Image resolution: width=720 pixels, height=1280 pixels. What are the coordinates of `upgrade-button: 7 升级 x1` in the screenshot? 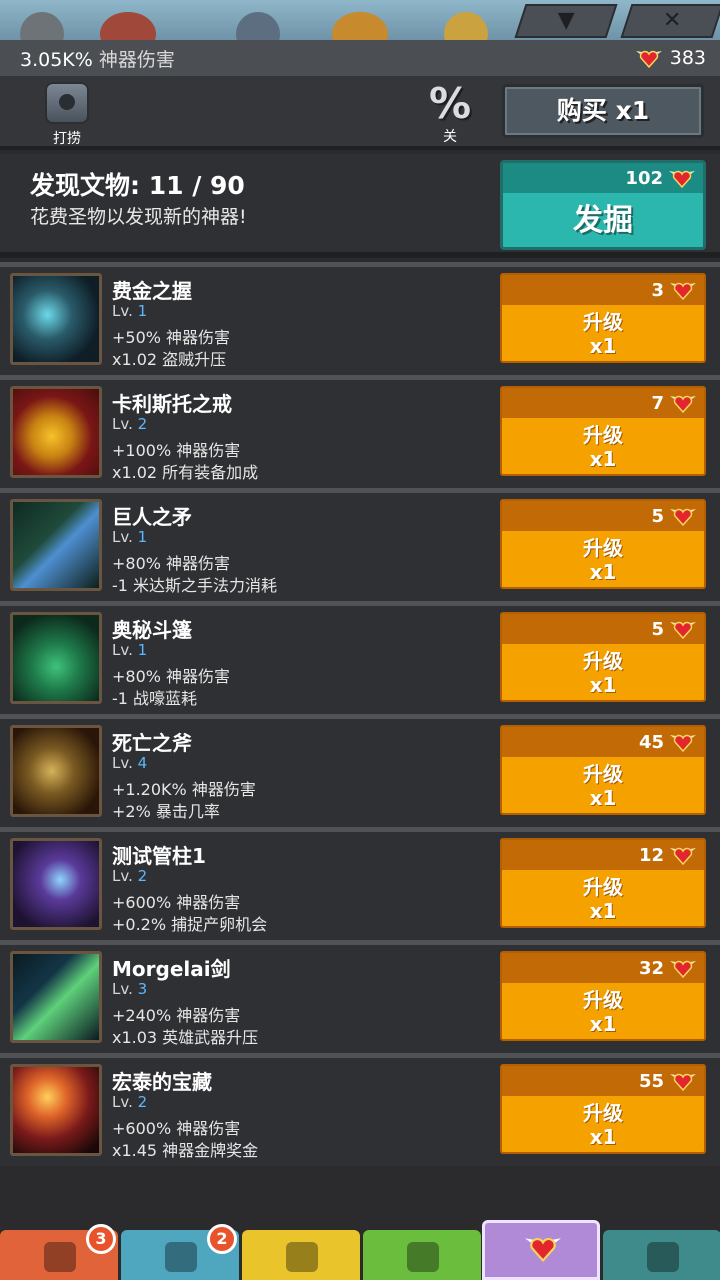 It's located at (603, 431).